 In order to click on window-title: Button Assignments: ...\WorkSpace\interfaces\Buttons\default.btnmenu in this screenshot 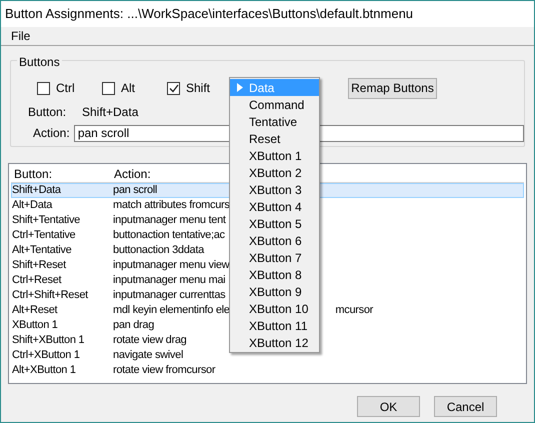, I will do `click(209, 14)`.